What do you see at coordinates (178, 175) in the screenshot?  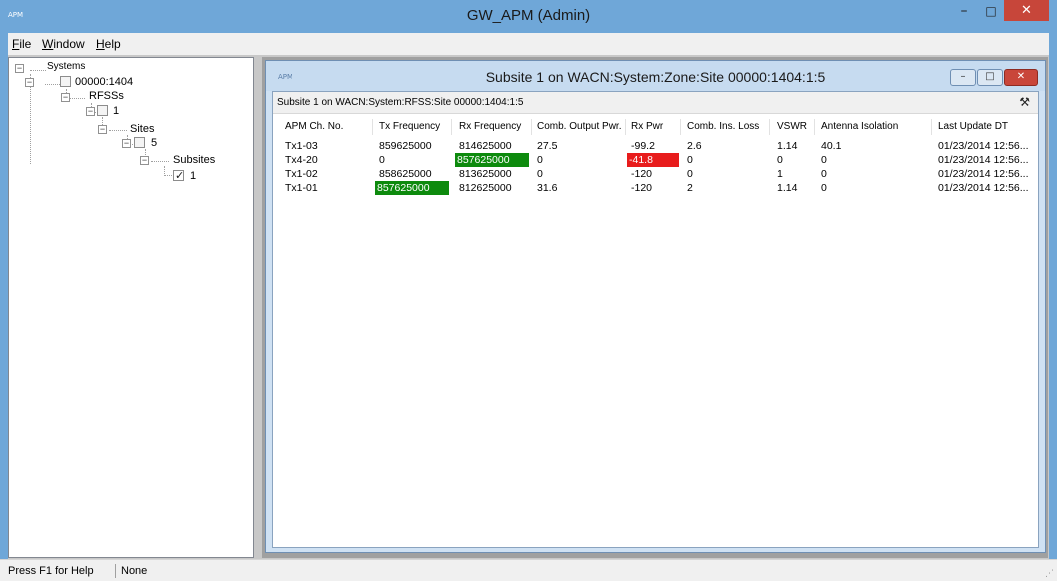 I see `tree-checkbox-subsite` at bounding box center [178, 175].